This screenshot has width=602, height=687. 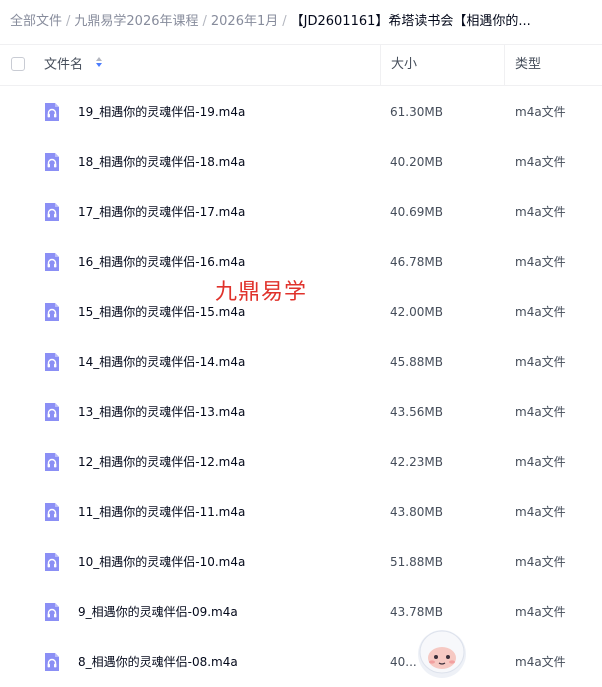 What do you see at coordinates (301, 612) in the screenshot?
I see `file-row: 9_相遇你的灵魂伴侣-09.m4a 43.78MB m4a文件` at bounding box center [301, 612].